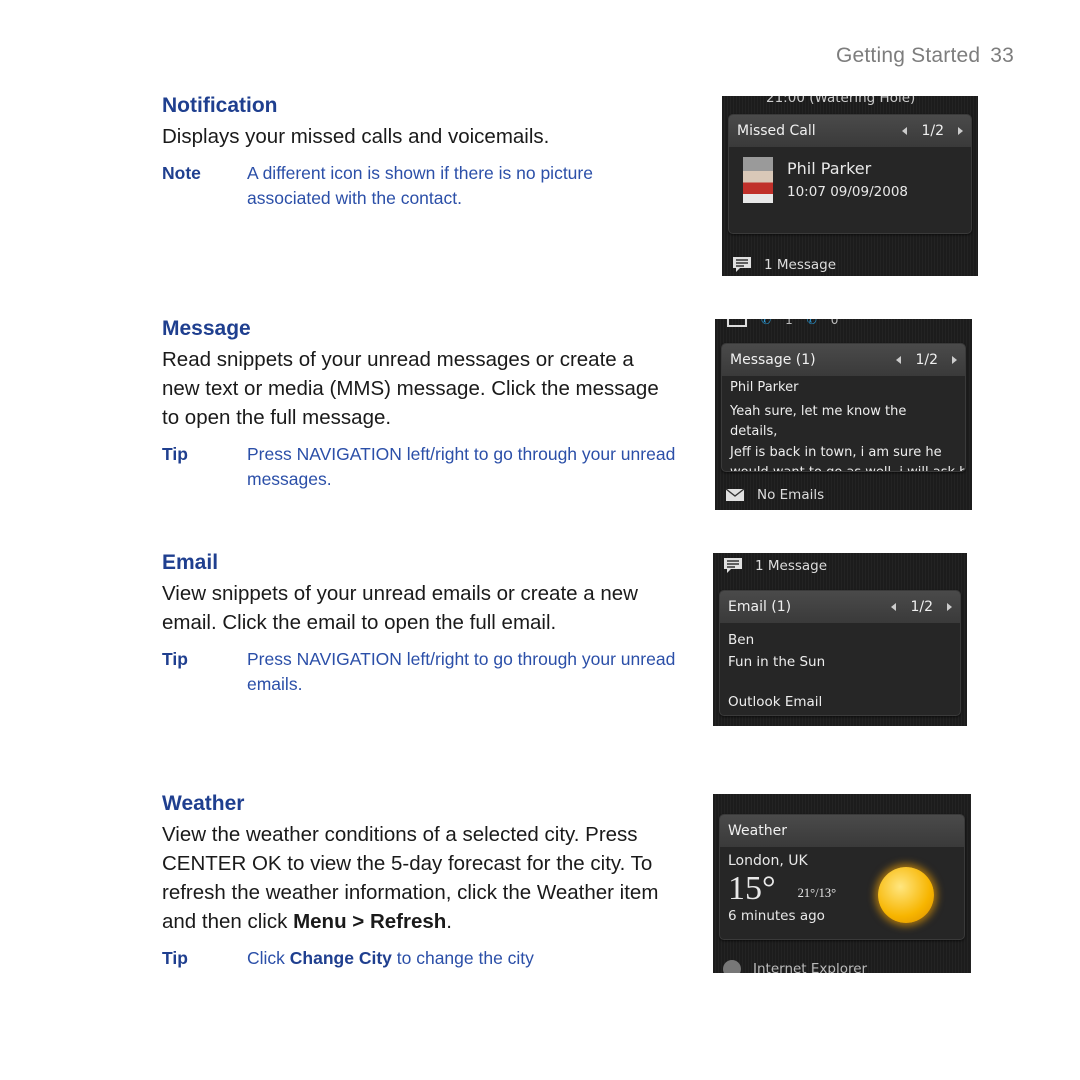  I want to click on page-header: Getting Started 33, so click(925, 56).